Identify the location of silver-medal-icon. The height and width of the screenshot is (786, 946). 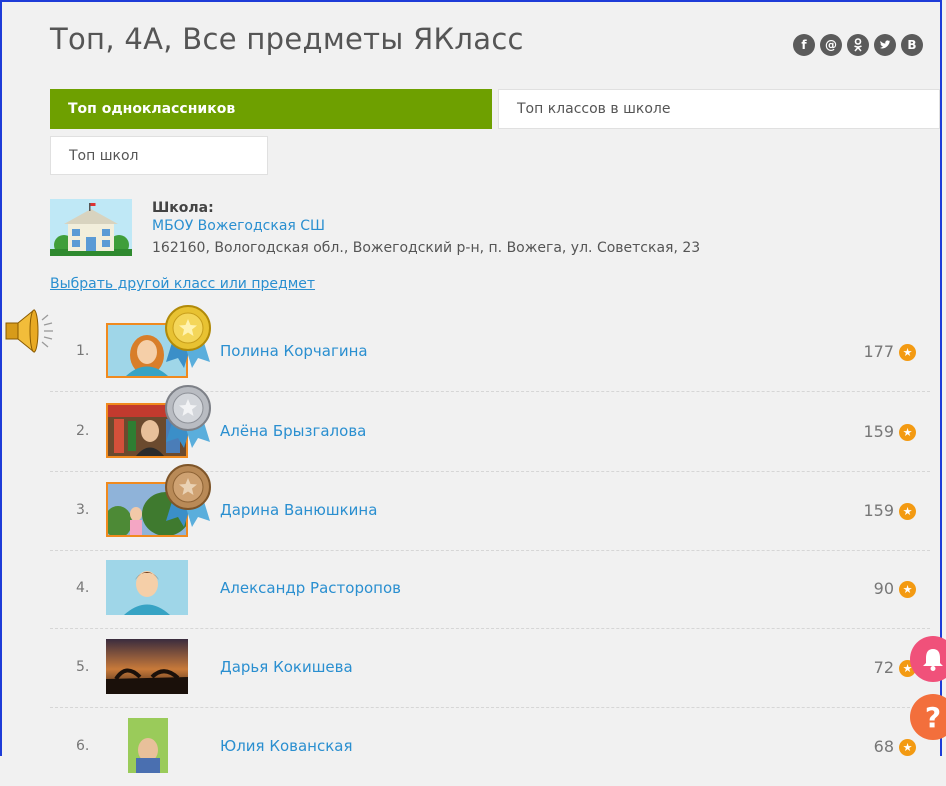
(188, 416).